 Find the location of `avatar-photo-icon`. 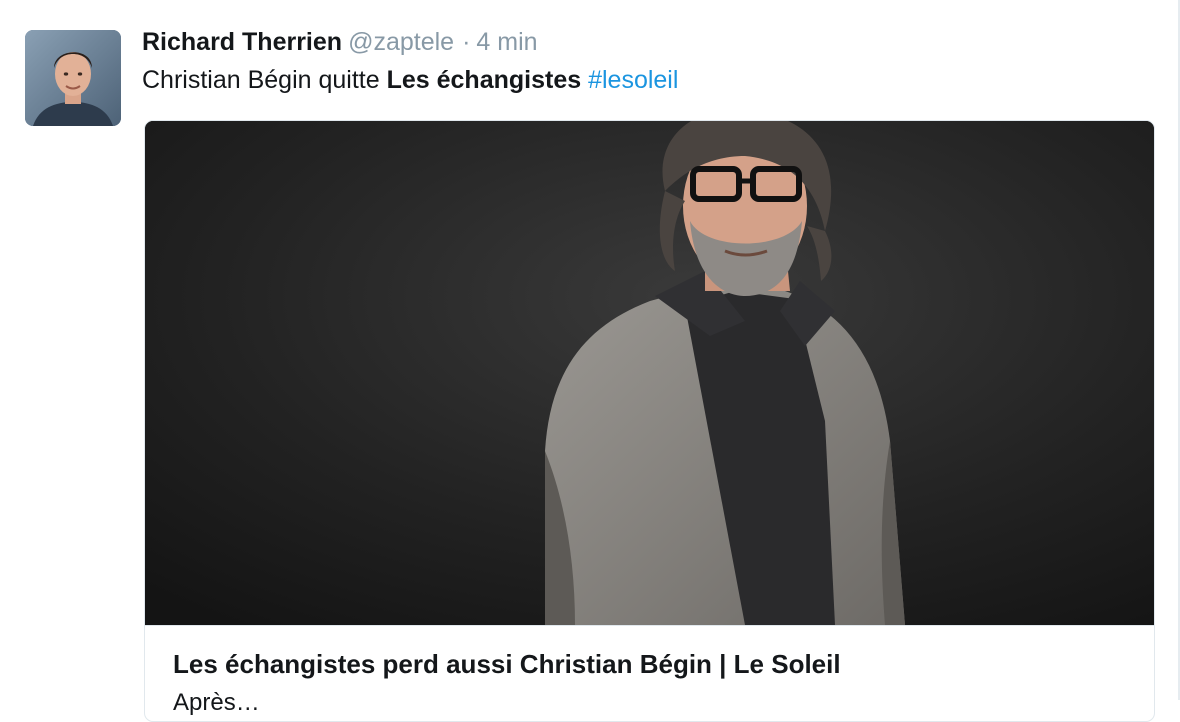

avatar-photo-icon is located at coordinates (73, 78).